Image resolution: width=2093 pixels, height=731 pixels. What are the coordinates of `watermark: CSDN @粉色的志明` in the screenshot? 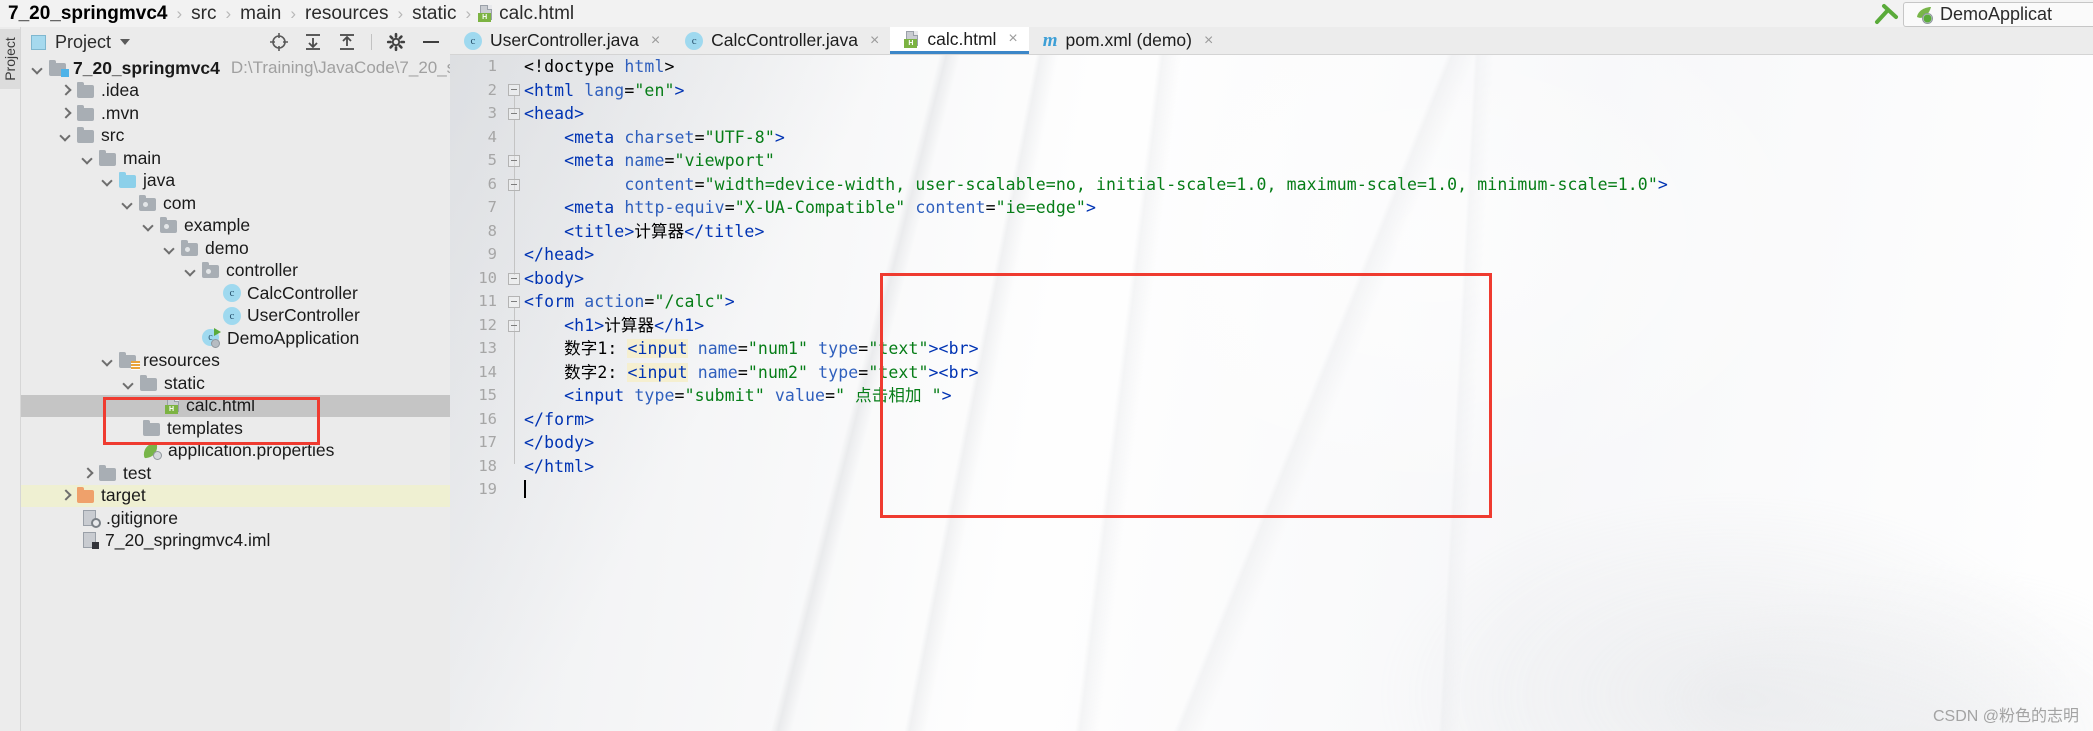 It's located at (2005, 716).